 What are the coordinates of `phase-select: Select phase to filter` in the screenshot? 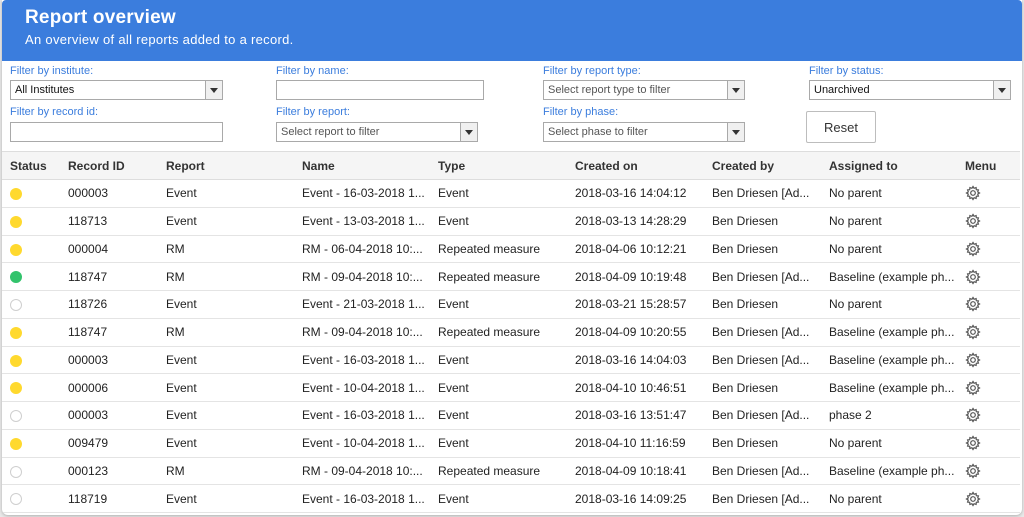 It's located at (644, 132).